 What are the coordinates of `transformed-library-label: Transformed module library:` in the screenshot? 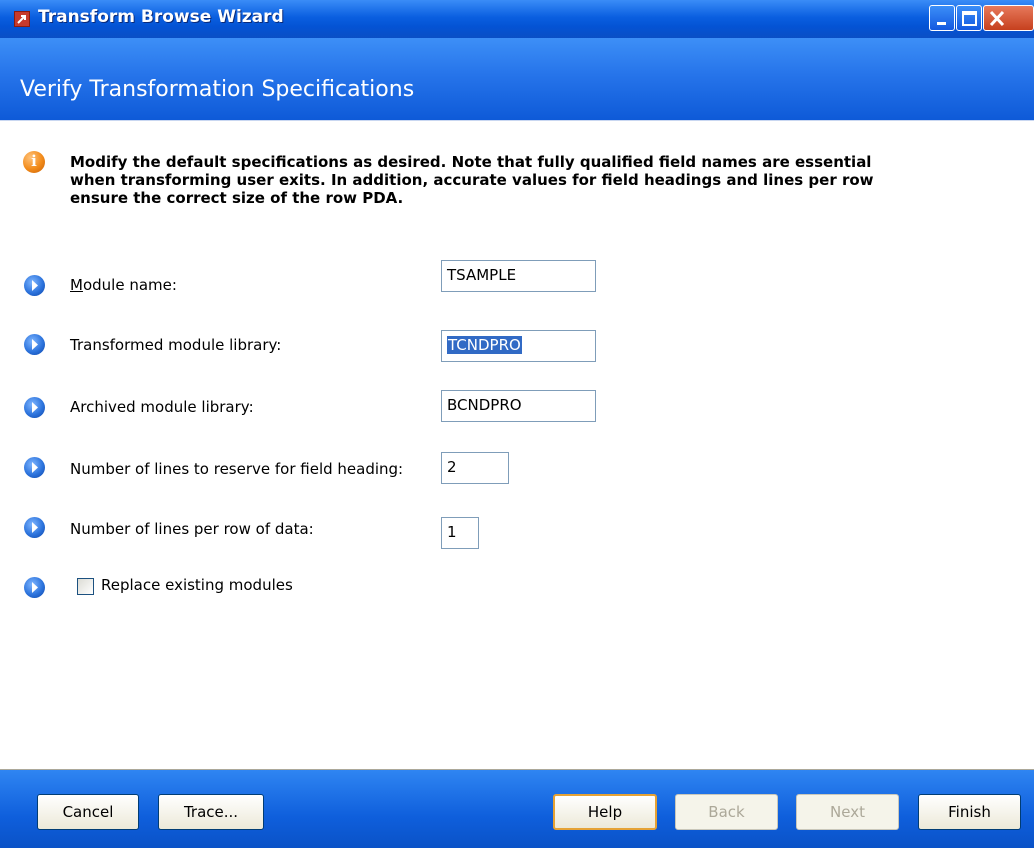 It's located at (175, 345).